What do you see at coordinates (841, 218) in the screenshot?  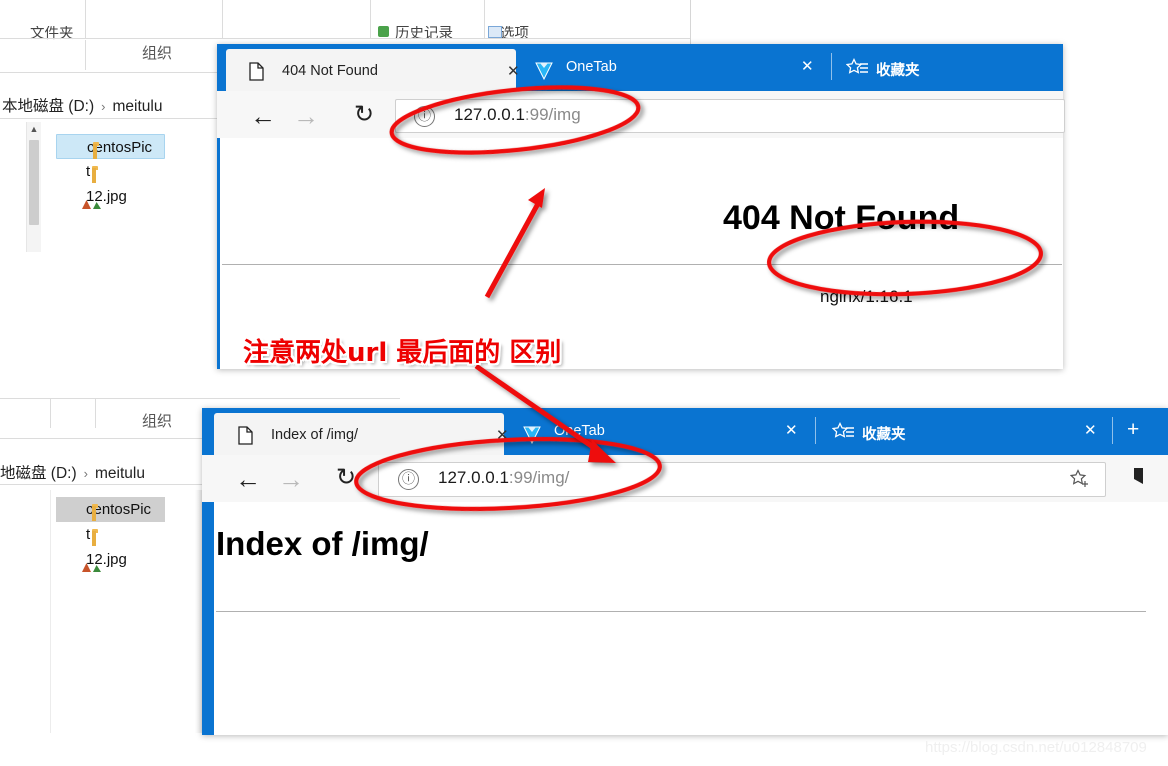 I see `page-title: 404 Not Found` at bounding box center [841, 218].